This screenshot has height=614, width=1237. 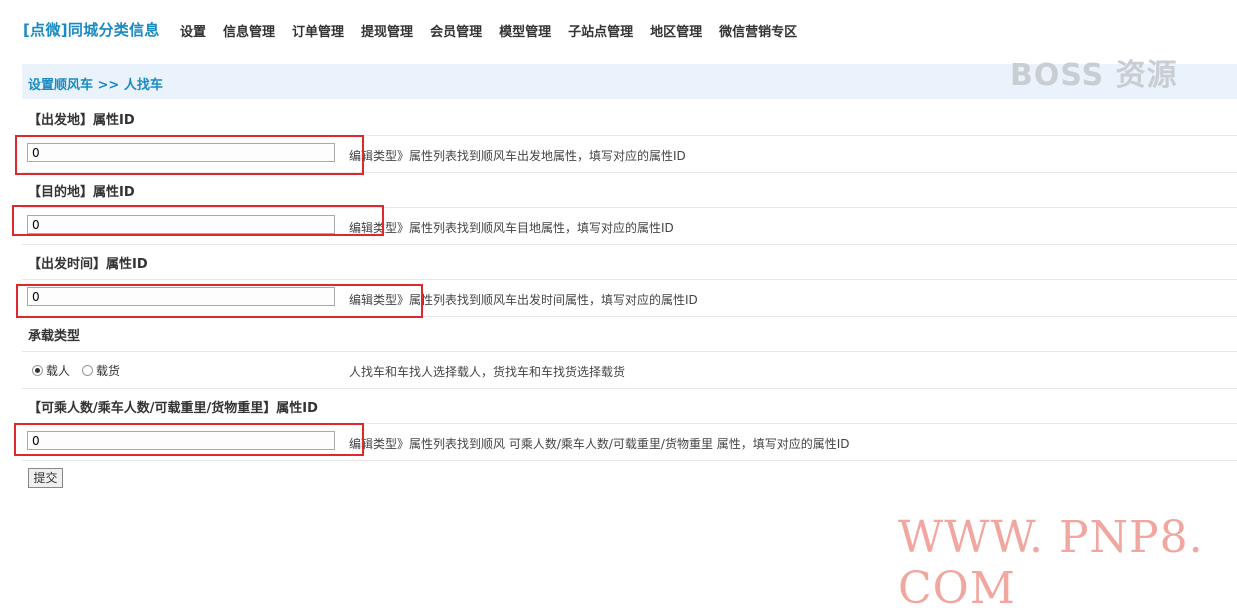 What do you see at coordinates (91, 29) in the screenshot?
I see `app-brand: [点微]同城分类信息` at bounding box center [91, 29].